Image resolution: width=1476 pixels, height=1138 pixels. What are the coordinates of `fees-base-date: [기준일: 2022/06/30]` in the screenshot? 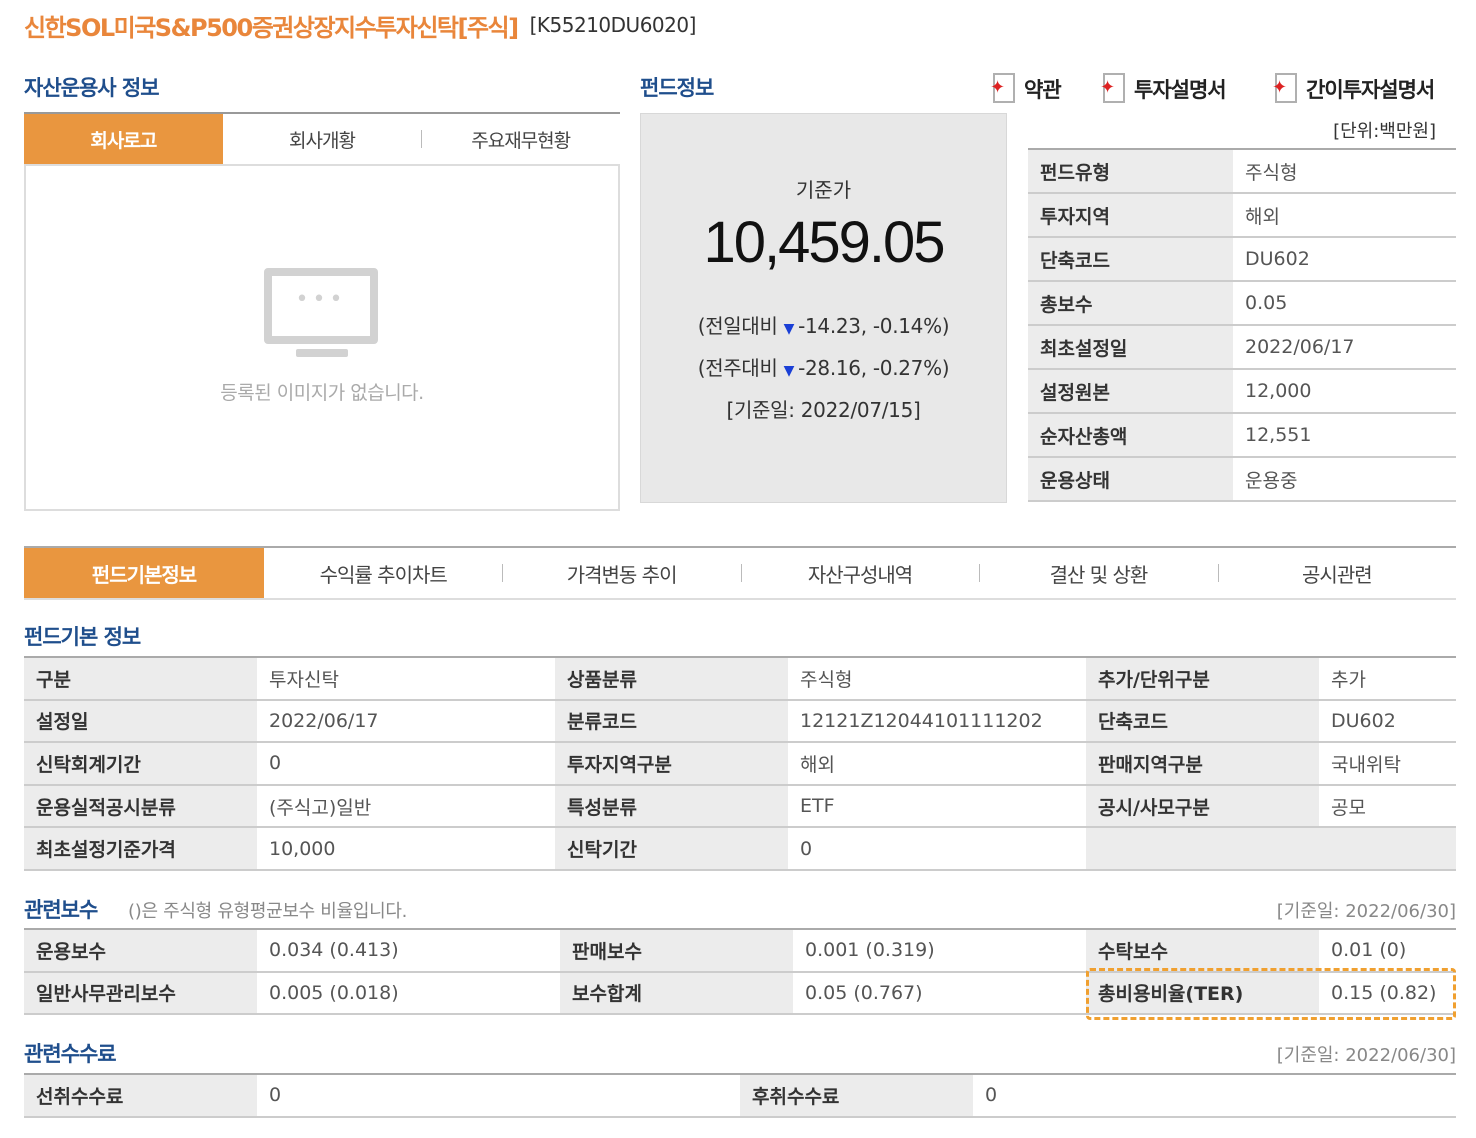 It's located at (1366, 911).